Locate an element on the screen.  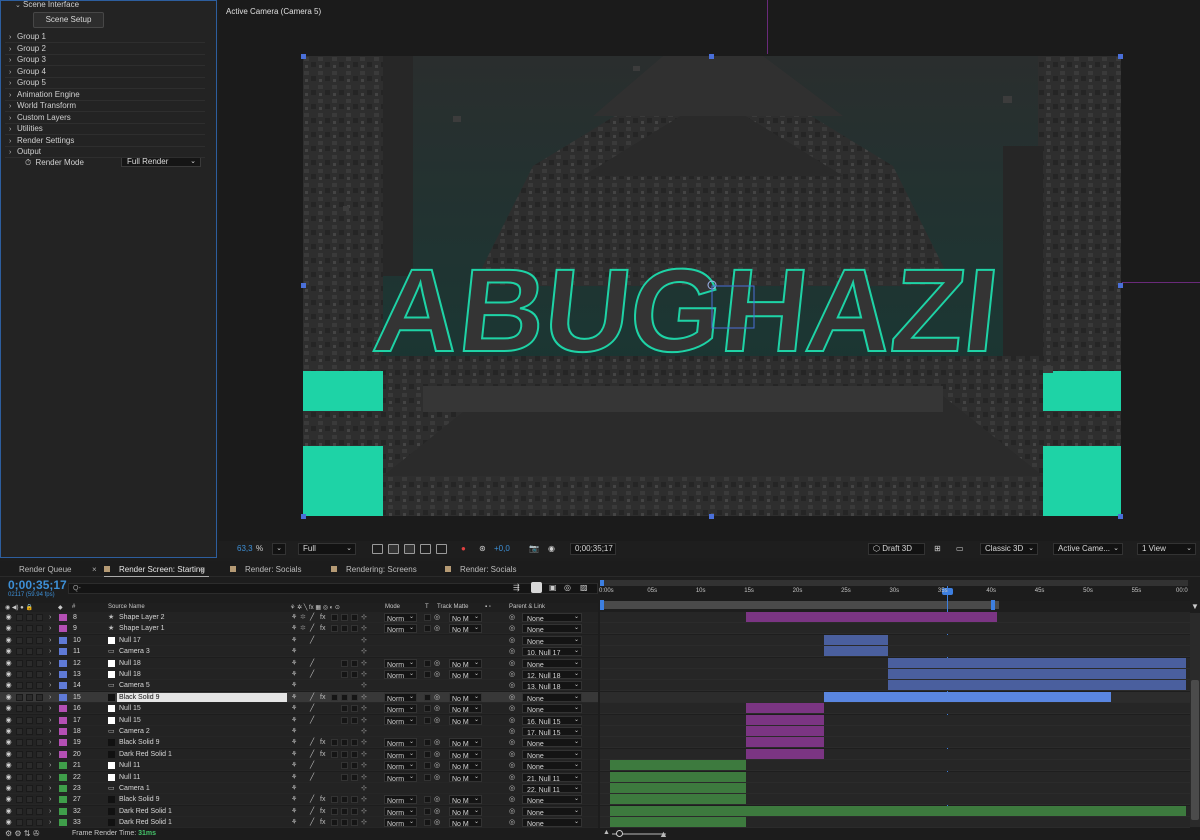
zoom-in-icon: ▲ is located at coordinates (663, 834).